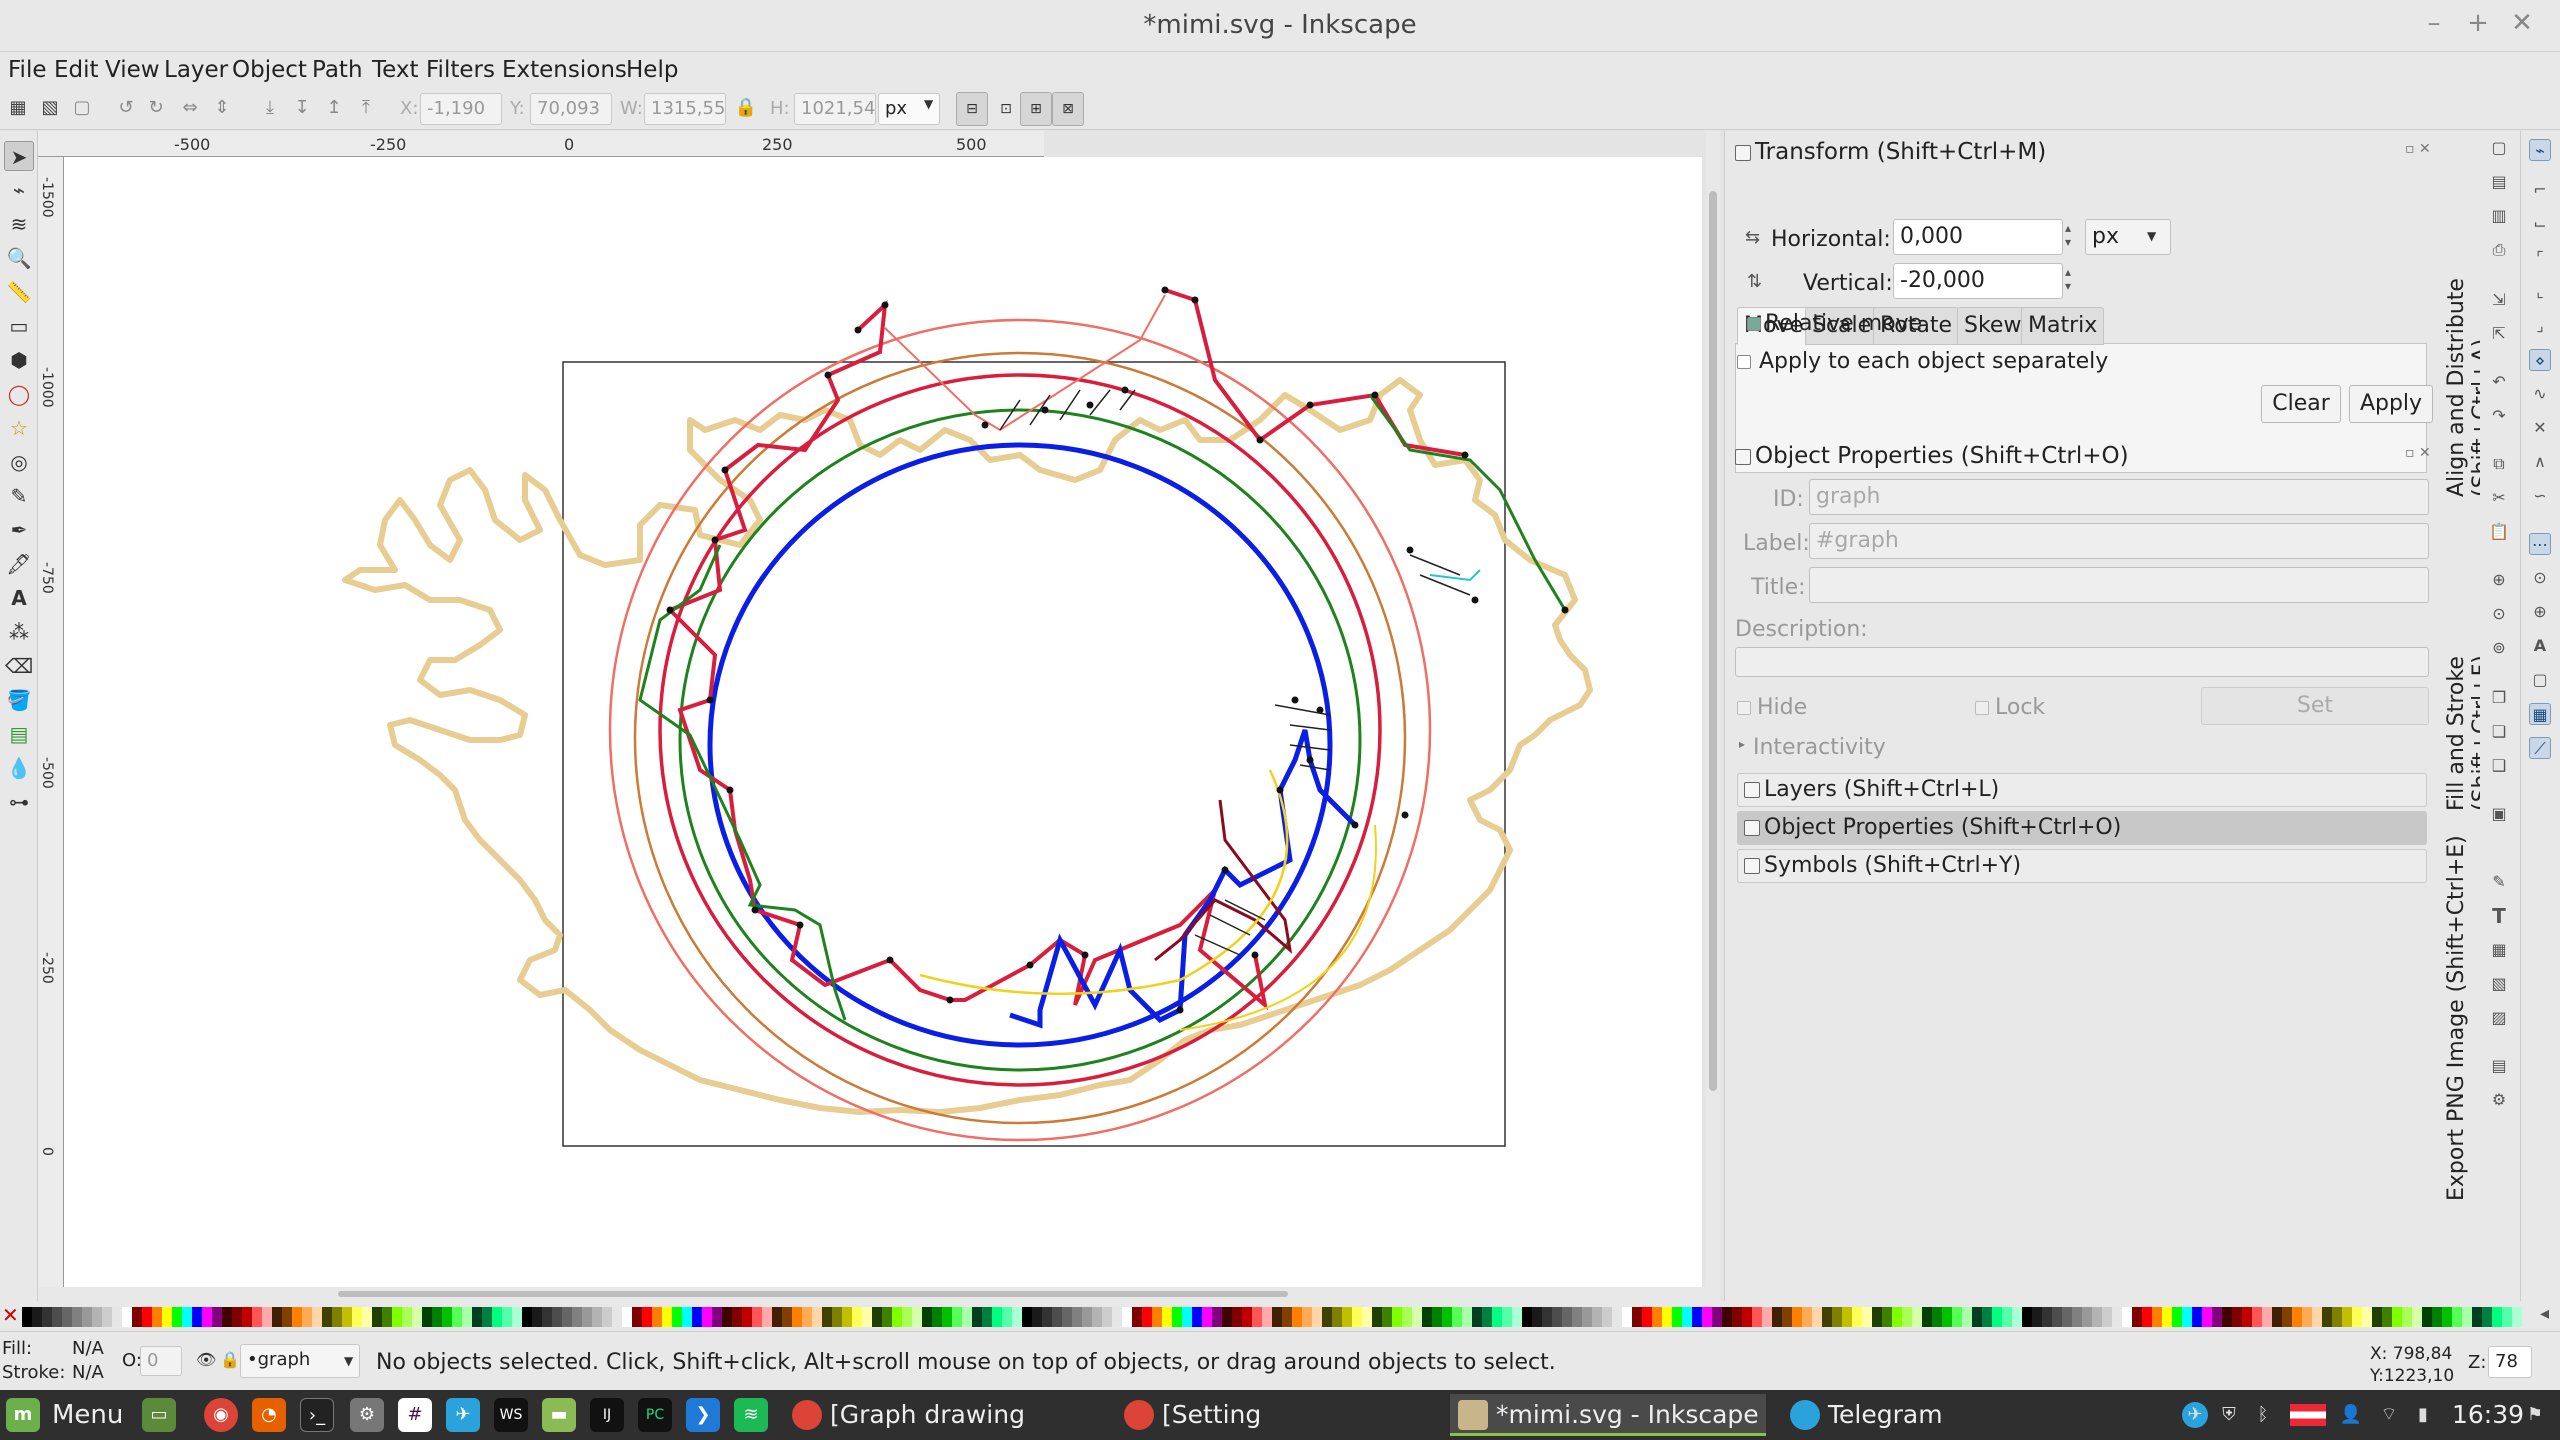 The height and width of the screenshot is (1440, 2560). What do you see at coordinates (2229, 1415) in the screenshot?
I see `shield-icon: ⛨` at bounding box center [2229, 1415].